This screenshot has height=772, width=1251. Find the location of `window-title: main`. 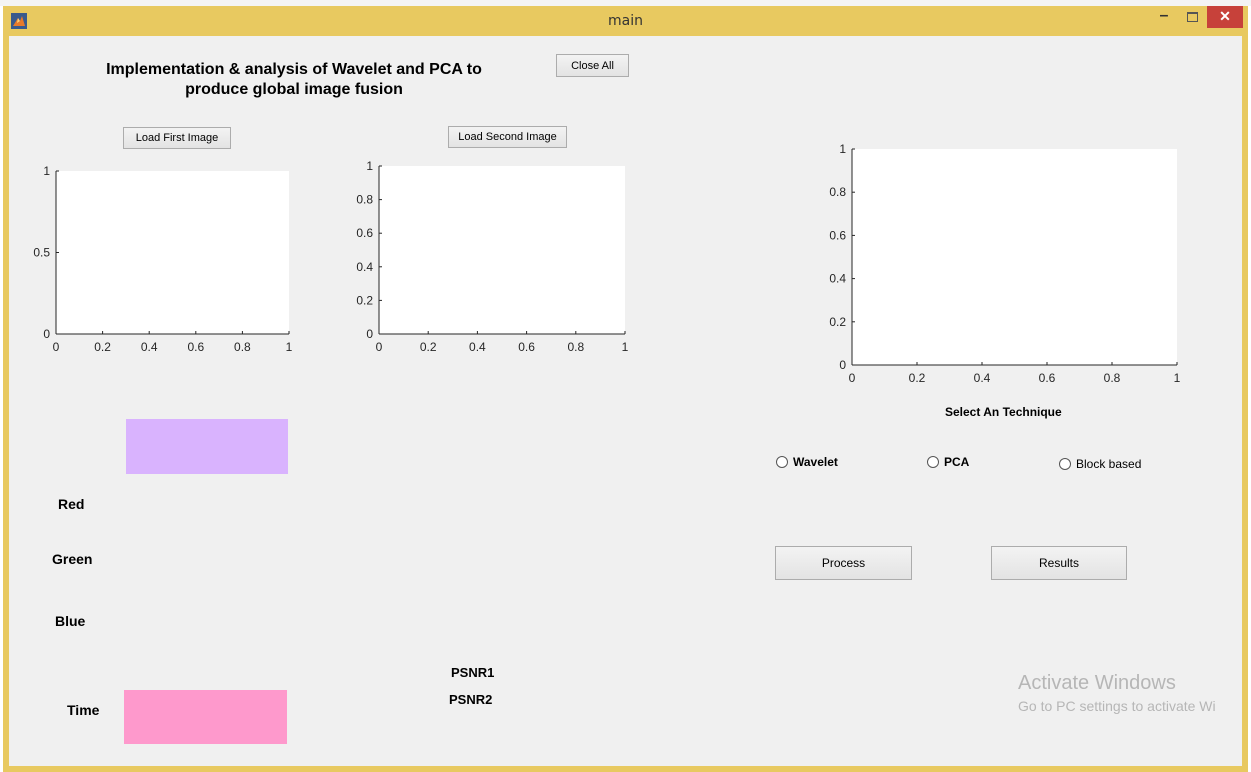

window-title: main is located at coordinates (625, 21).